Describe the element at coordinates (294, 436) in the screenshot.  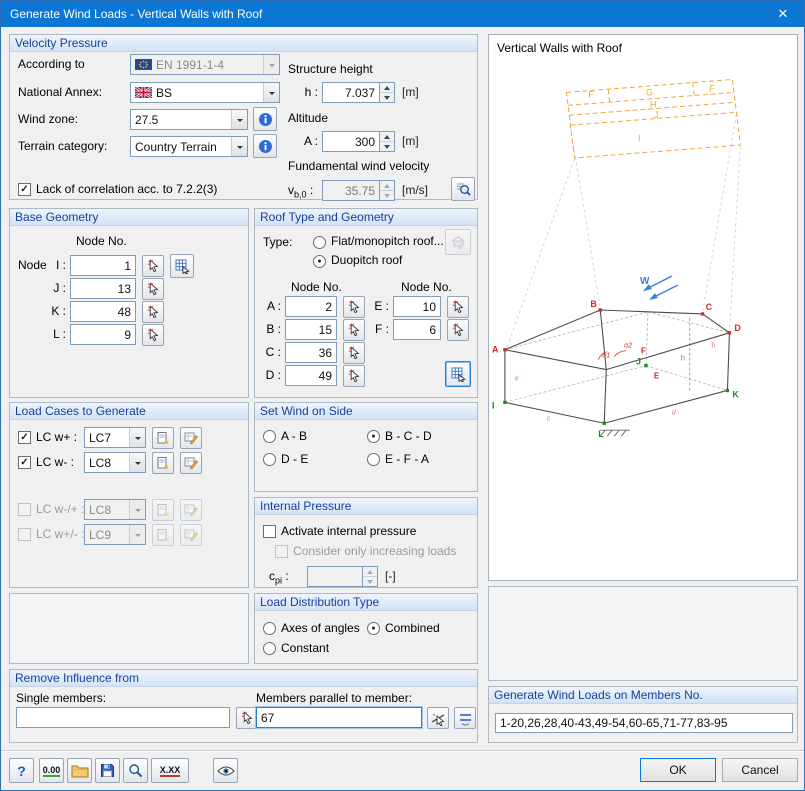
I see `side-ab-label: A - B` at that location.